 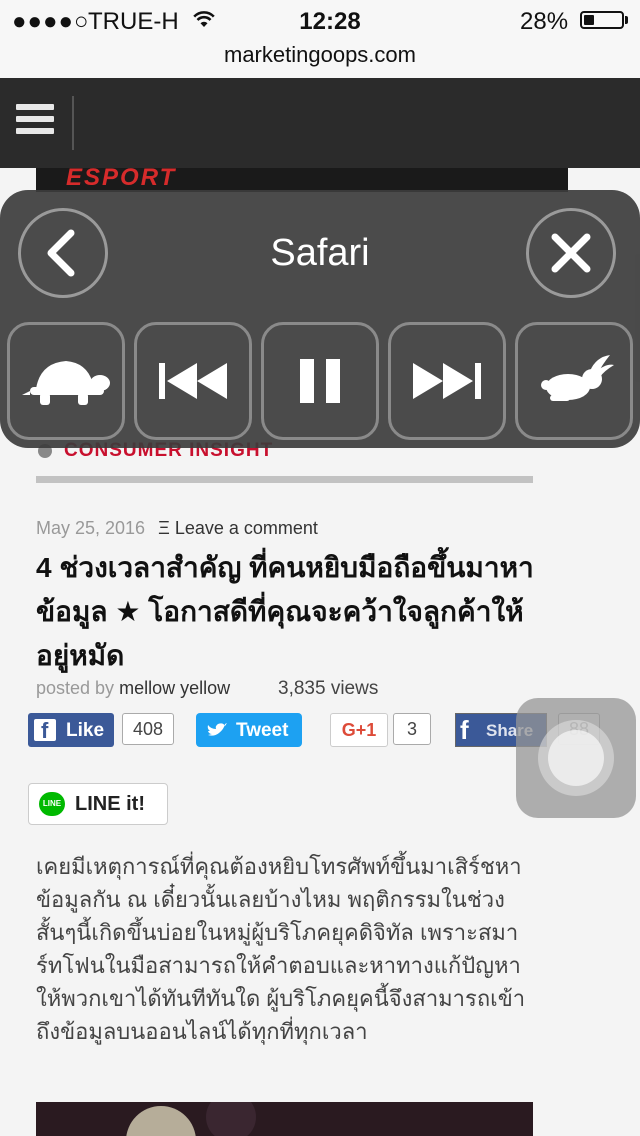 I want to click on tweet-label: Tweet, so click(x=262, y=730).